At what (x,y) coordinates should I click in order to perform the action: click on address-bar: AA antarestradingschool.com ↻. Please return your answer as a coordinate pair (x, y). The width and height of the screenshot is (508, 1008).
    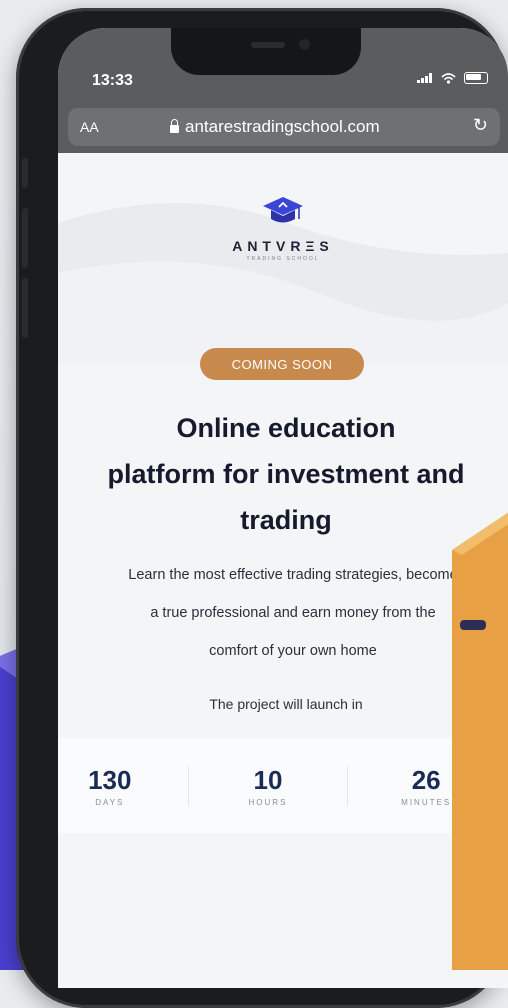
    Looking at the image, I should click on (284, 127).